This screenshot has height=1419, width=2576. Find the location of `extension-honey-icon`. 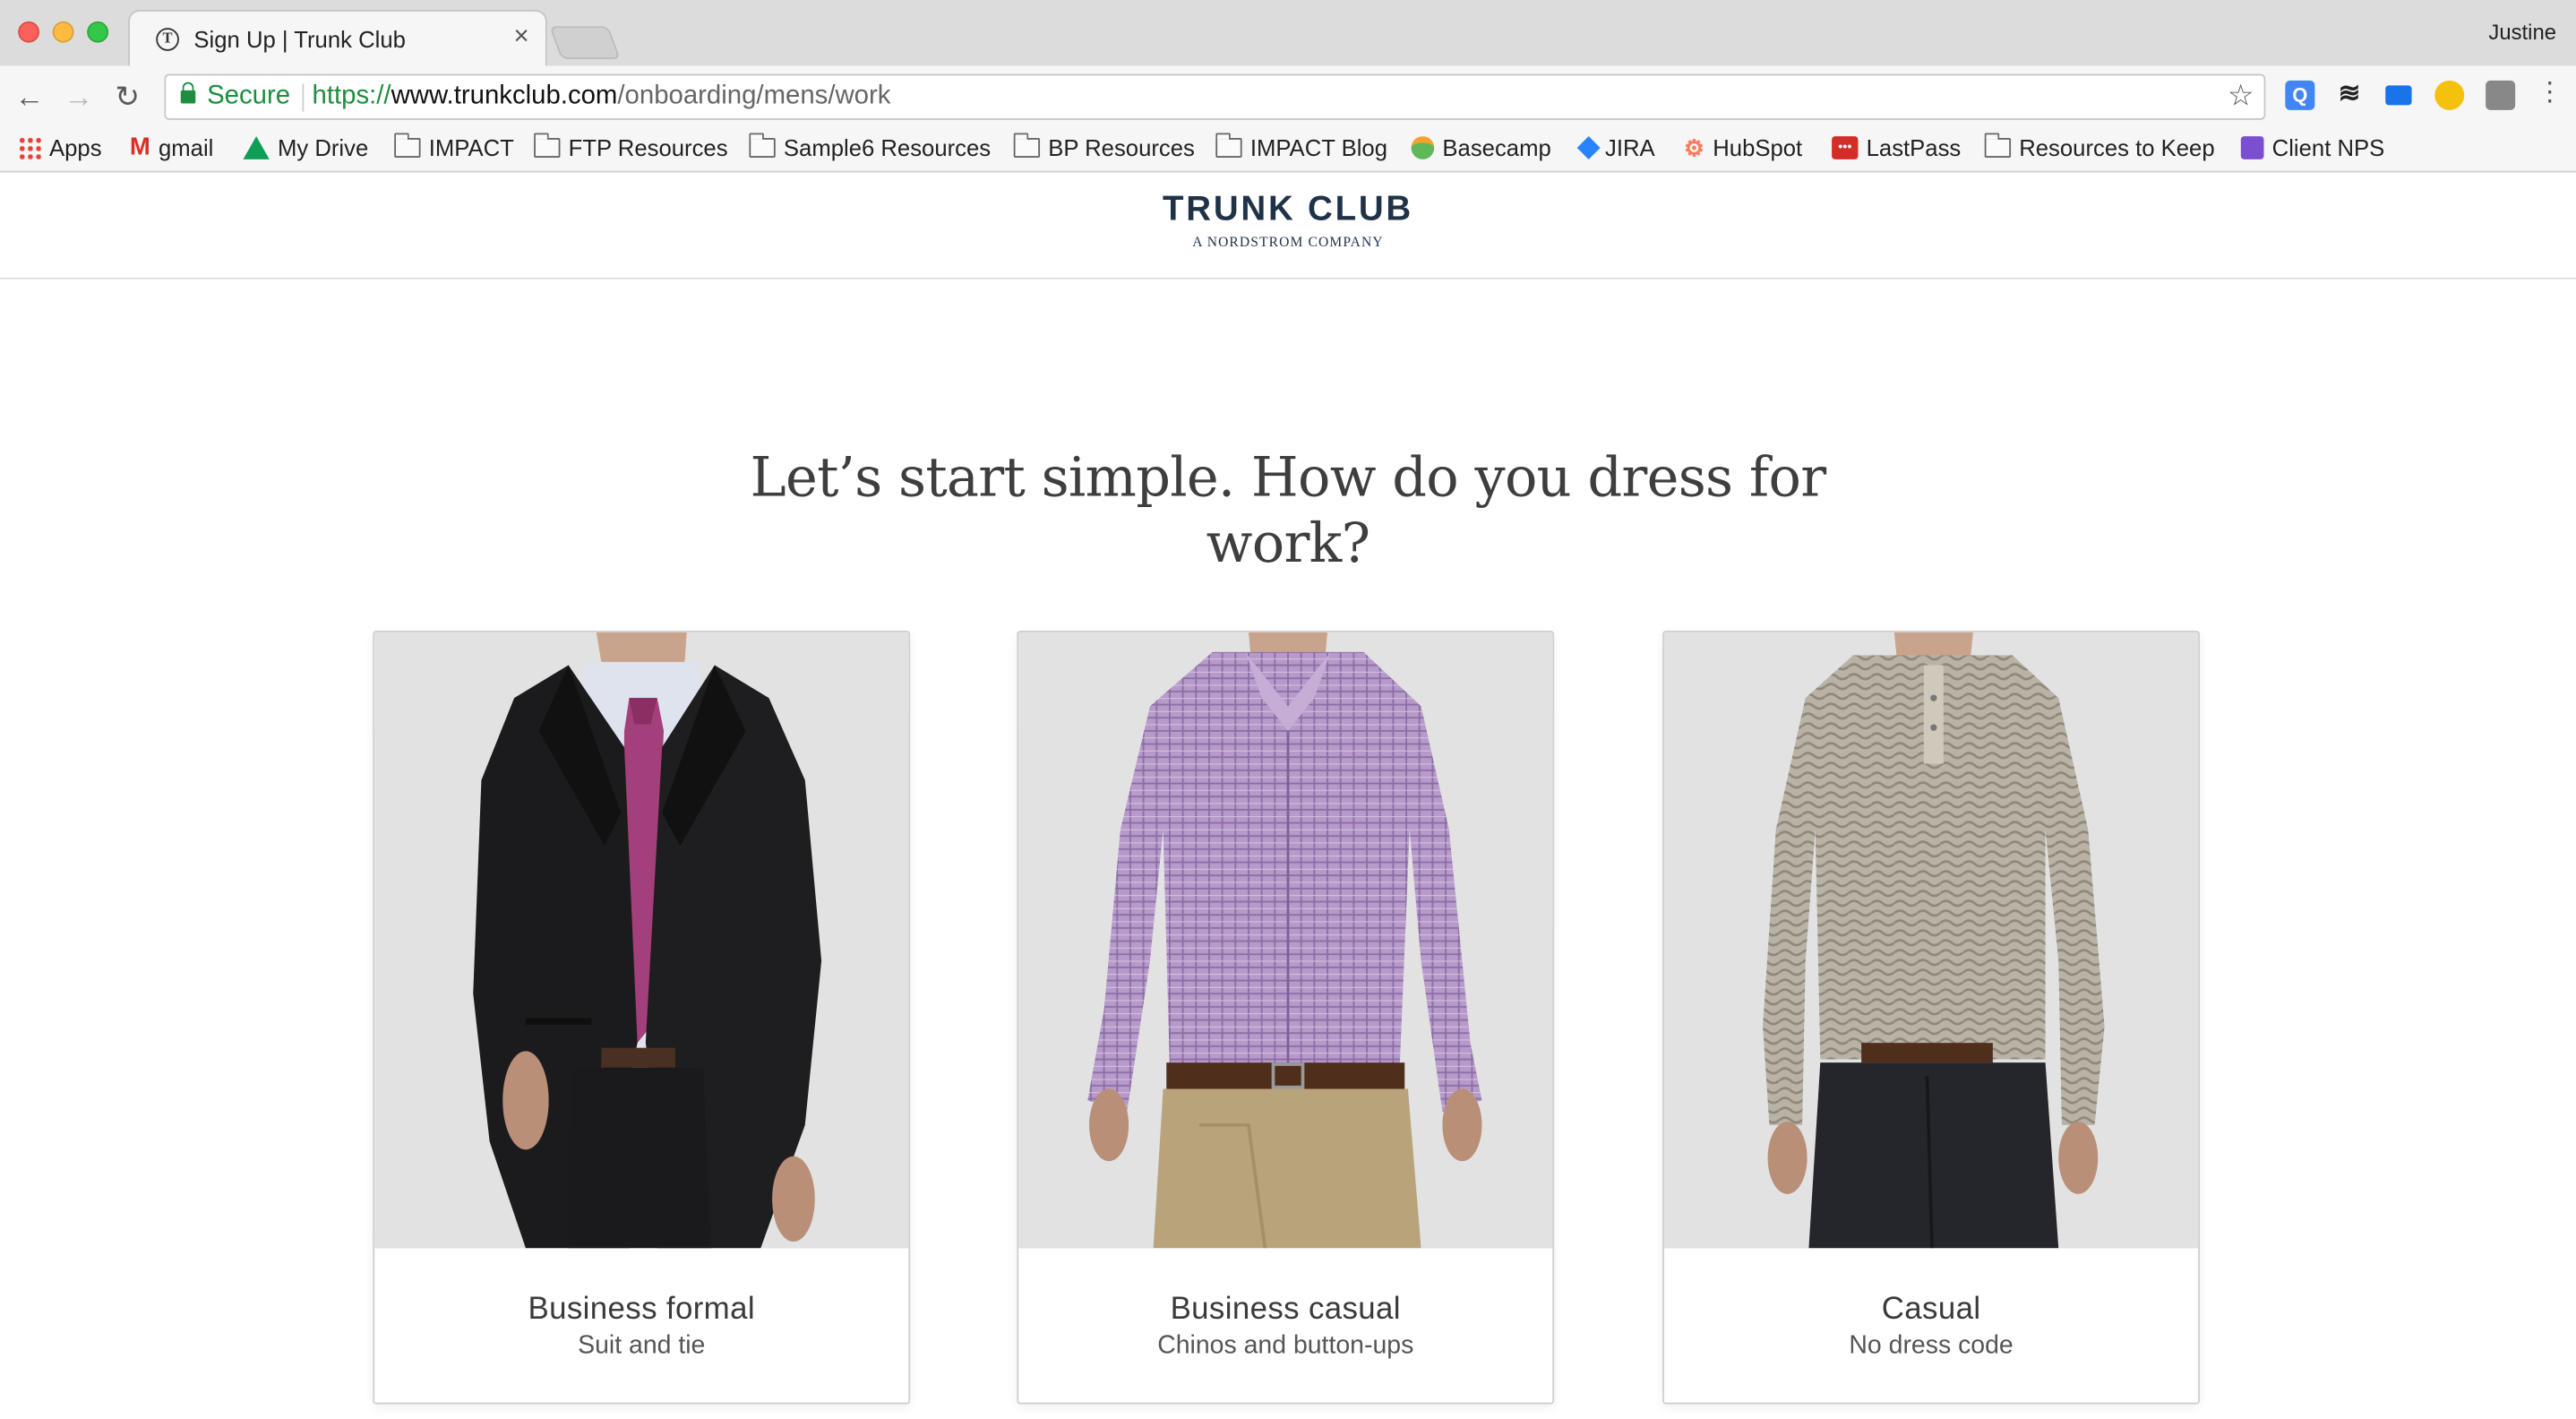

extension-honey-icon is located at coordinates (2449, 95).